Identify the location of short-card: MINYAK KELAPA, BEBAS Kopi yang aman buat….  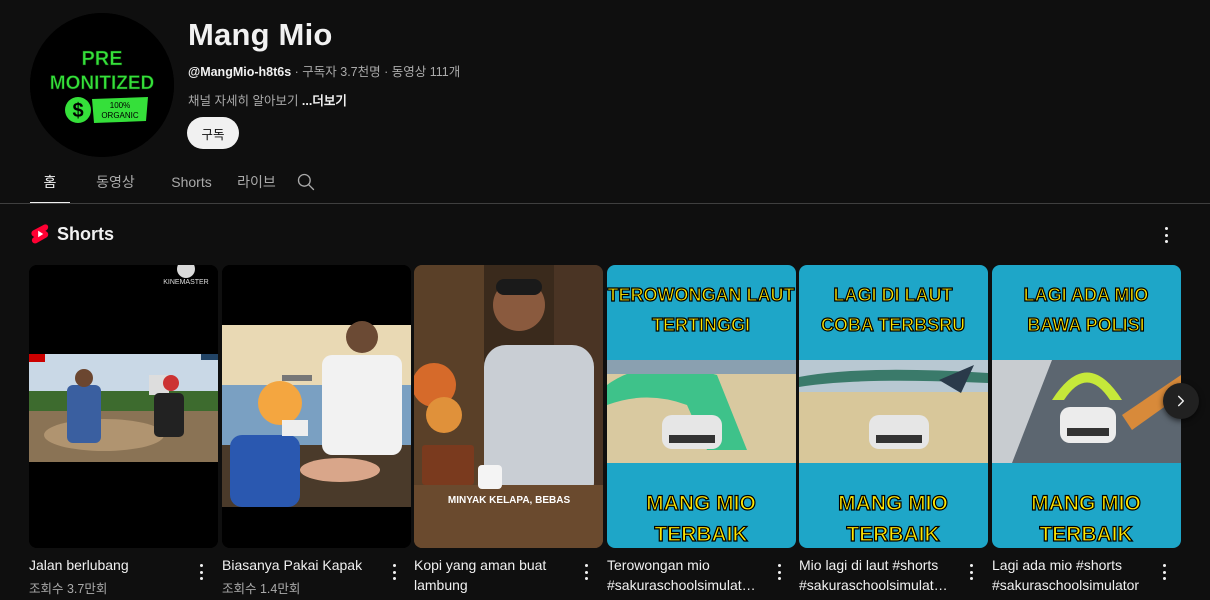
(508, 429).